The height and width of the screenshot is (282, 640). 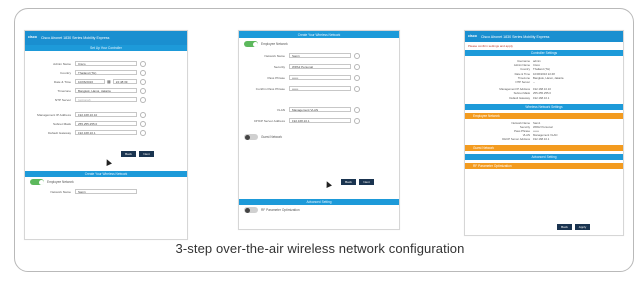 I want to click on guest-network-heading: Guest Network, so click(x=544, y=147).